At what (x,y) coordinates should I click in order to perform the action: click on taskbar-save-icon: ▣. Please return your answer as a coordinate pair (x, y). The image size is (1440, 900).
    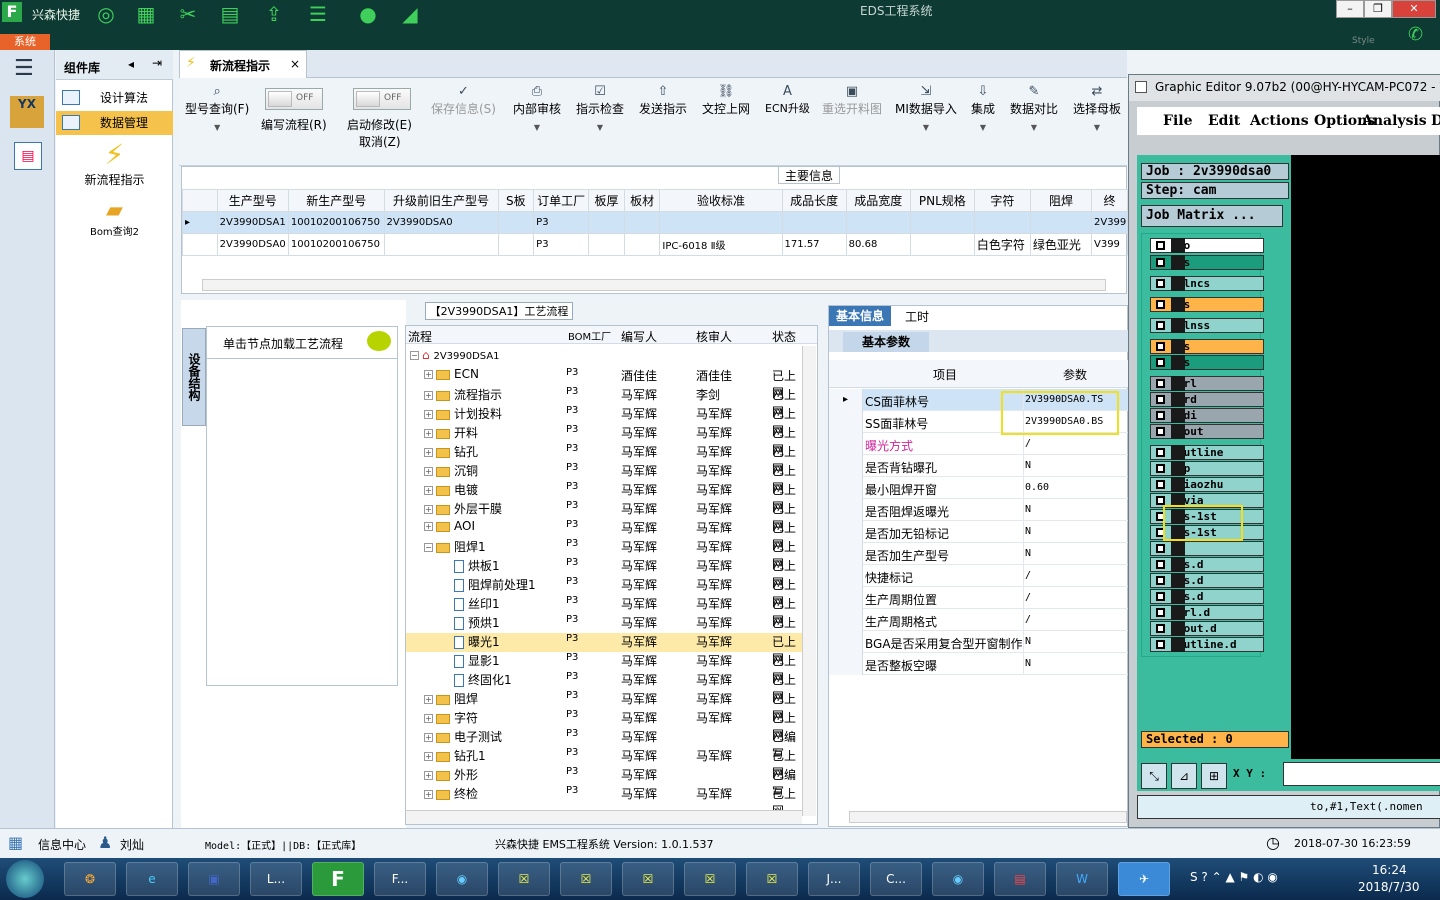
    Looking at the image, I should click on (214, 879).